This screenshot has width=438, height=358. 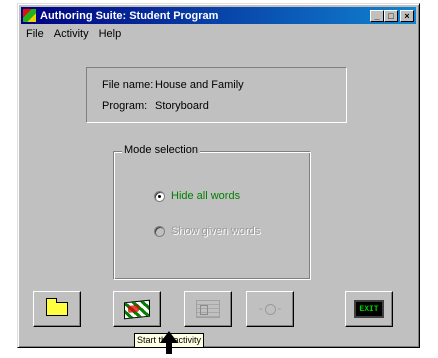 I want to click on folder-open-icon, so click(x=57, y=307).